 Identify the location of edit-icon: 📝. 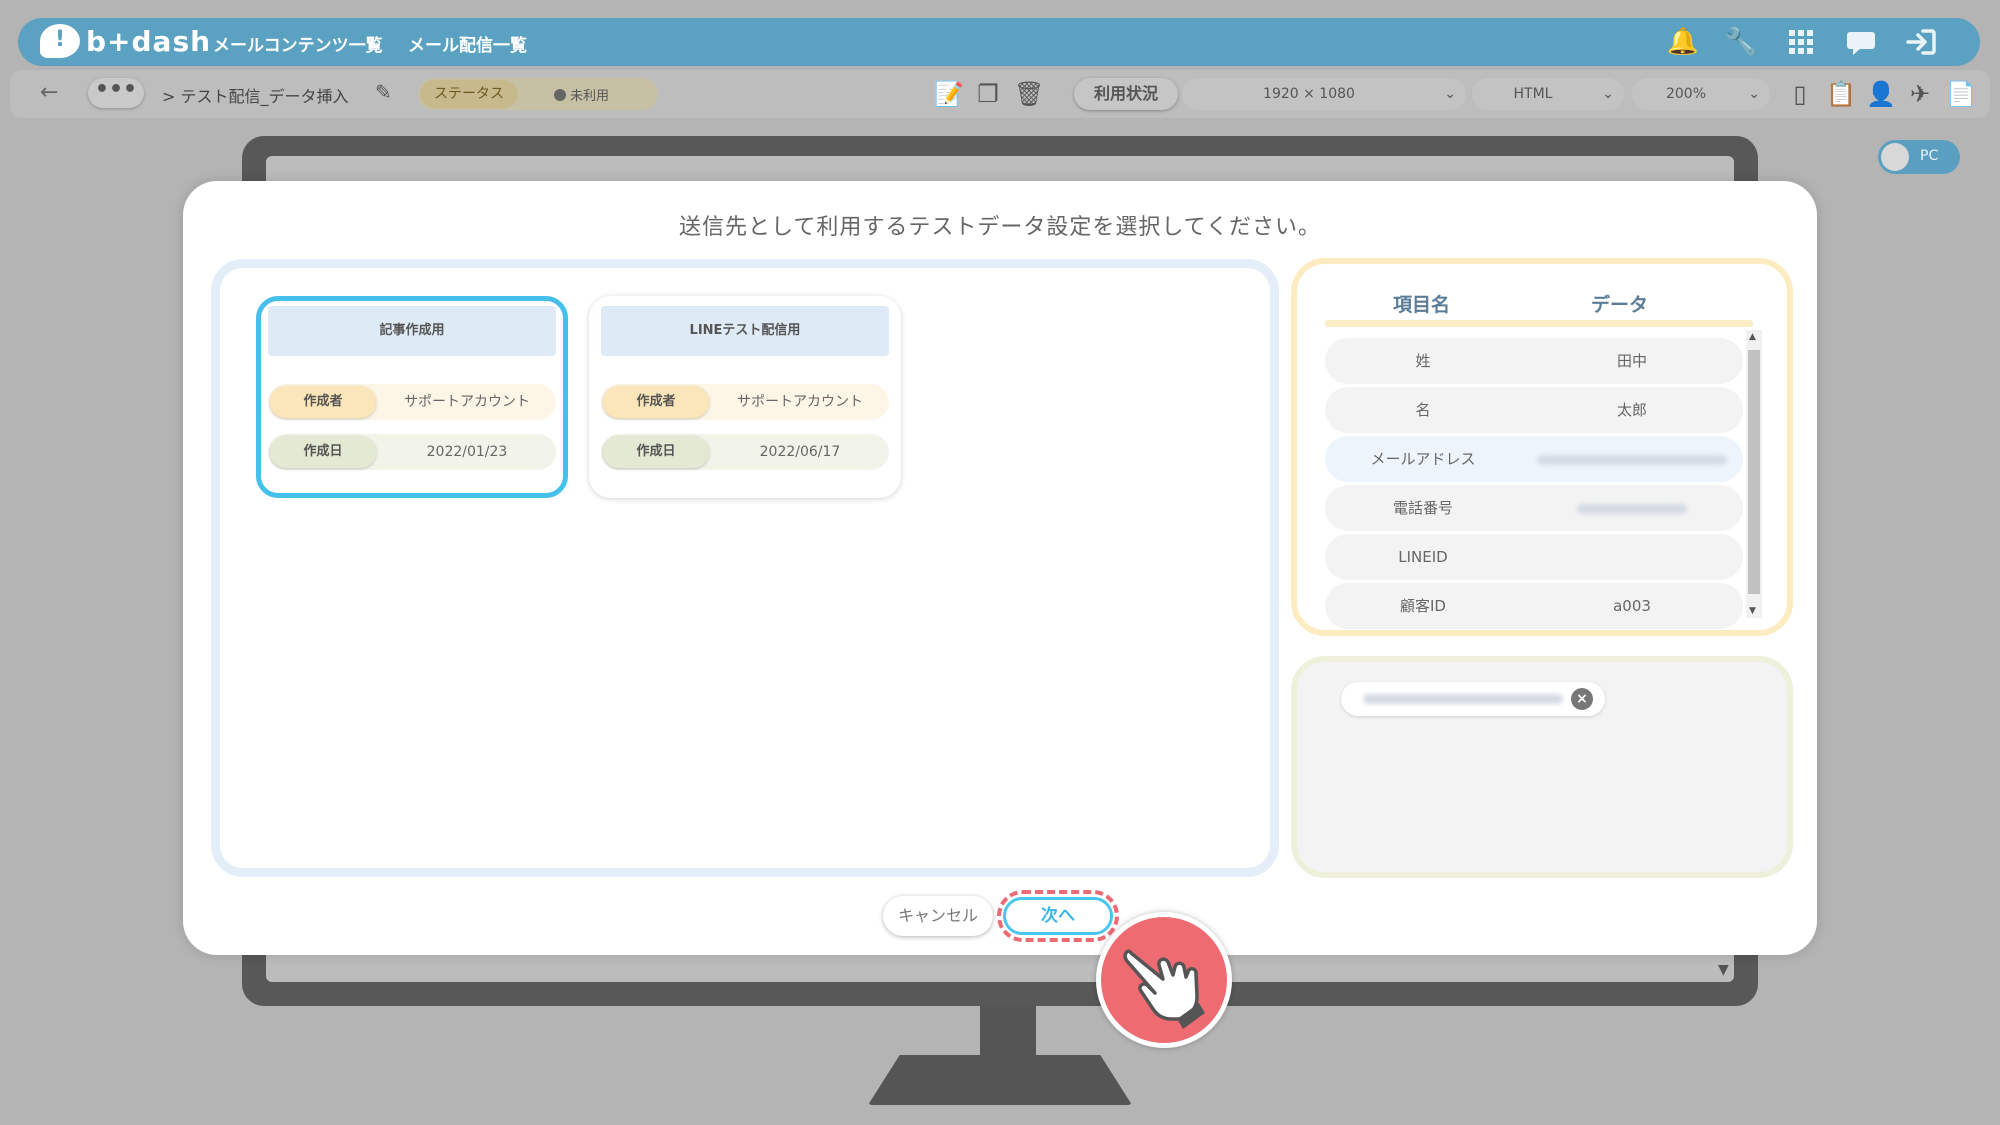
(949, 94).